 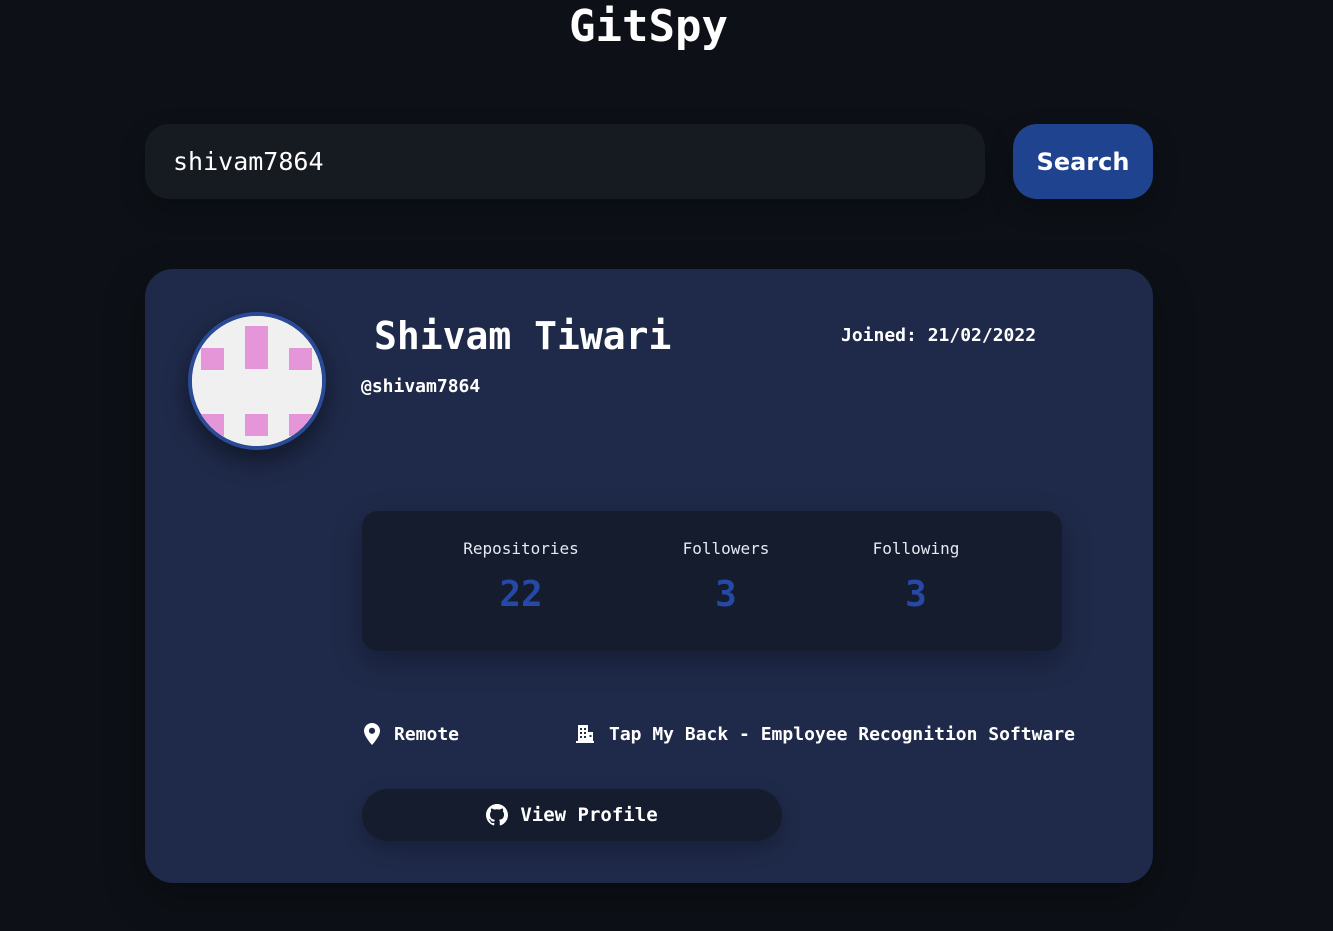 I want to click on view-profile-button: View Profile, so click(x=572, y=815).